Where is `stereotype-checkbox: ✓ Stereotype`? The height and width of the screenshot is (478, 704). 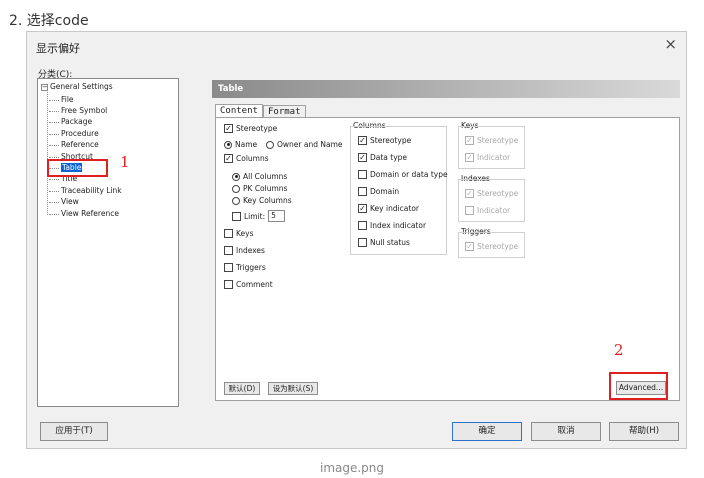
stereotype-checkbox: ✓ Stereotype is located at coordinates (250, 128).